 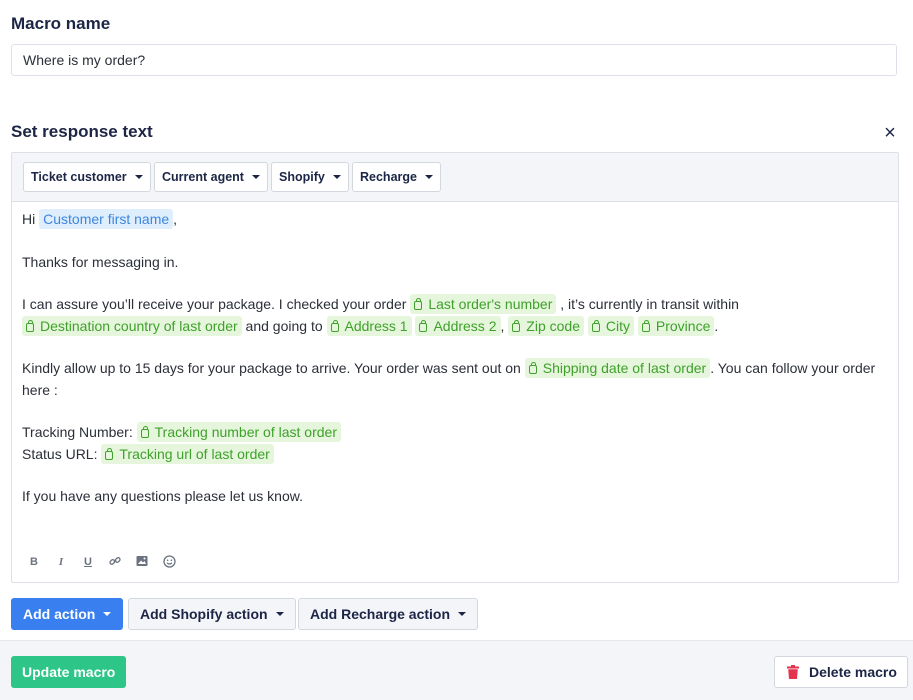 What do you see at coordinates (102, 562) in the screenshot?
I see `format-toolbar: B I U` at bounding box center [102, 562].